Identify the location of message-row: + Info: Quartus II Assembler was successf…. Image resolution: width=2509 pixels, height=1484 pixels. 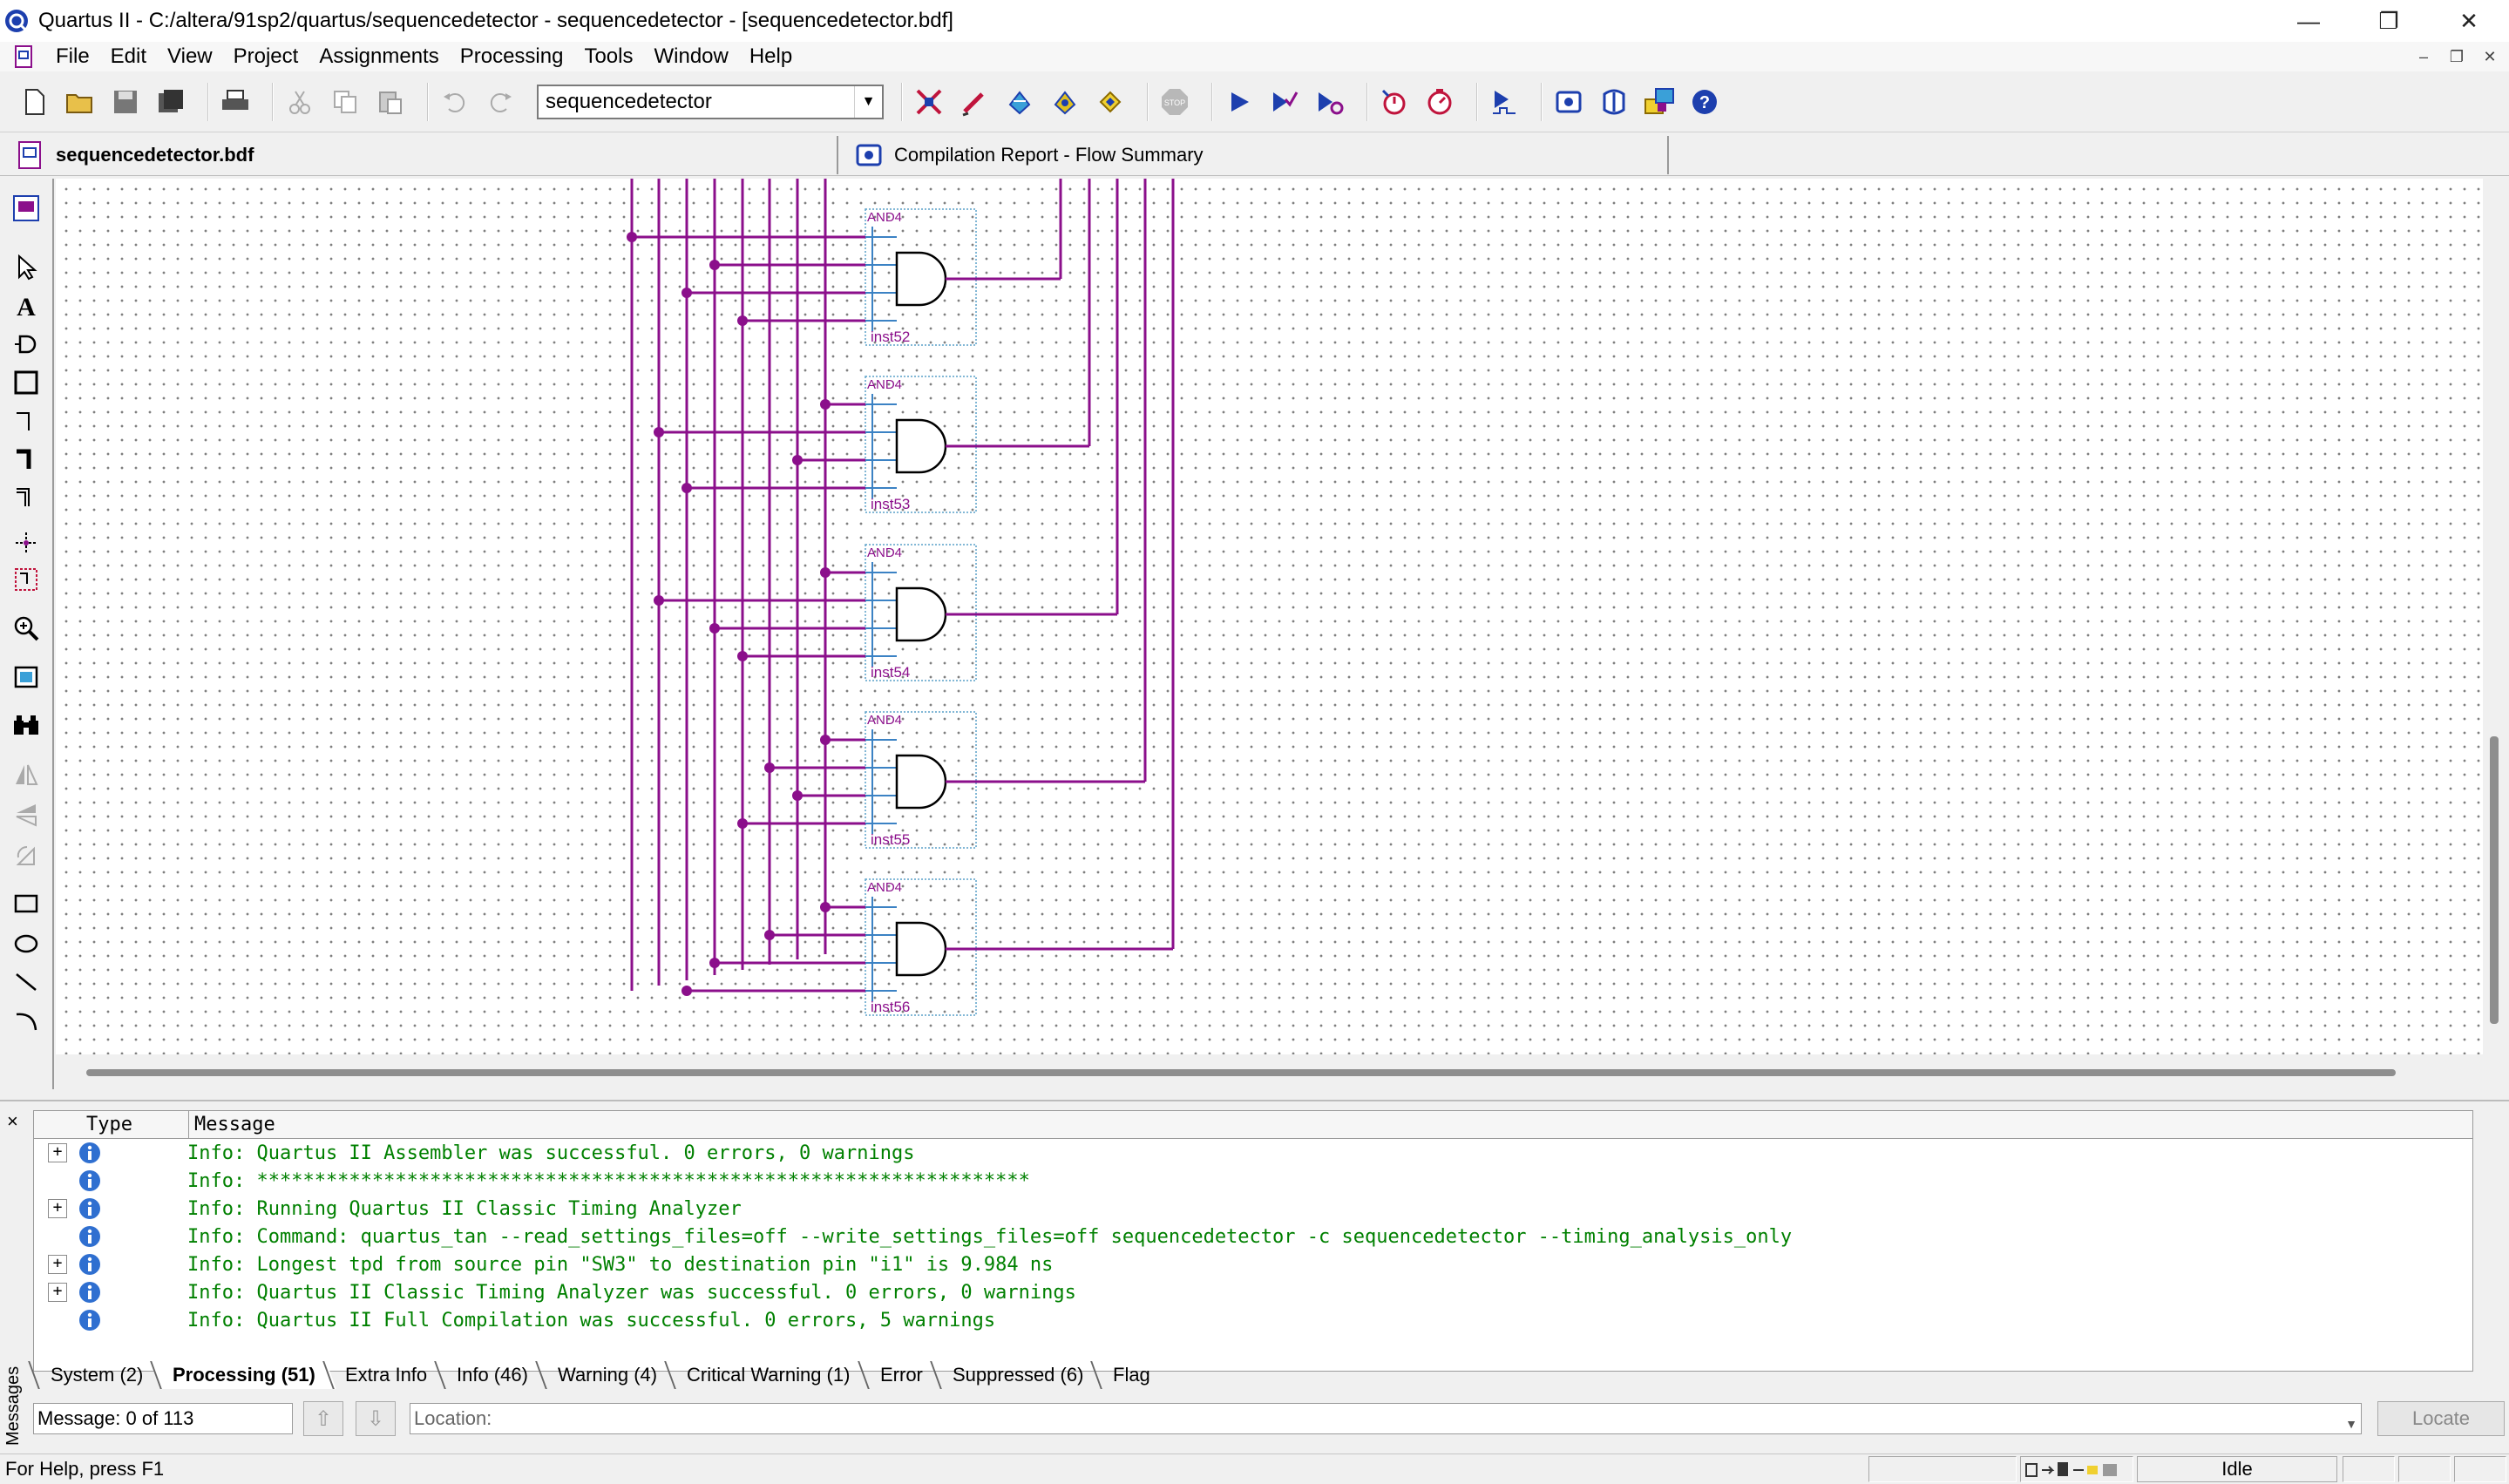
(1253, 1153).